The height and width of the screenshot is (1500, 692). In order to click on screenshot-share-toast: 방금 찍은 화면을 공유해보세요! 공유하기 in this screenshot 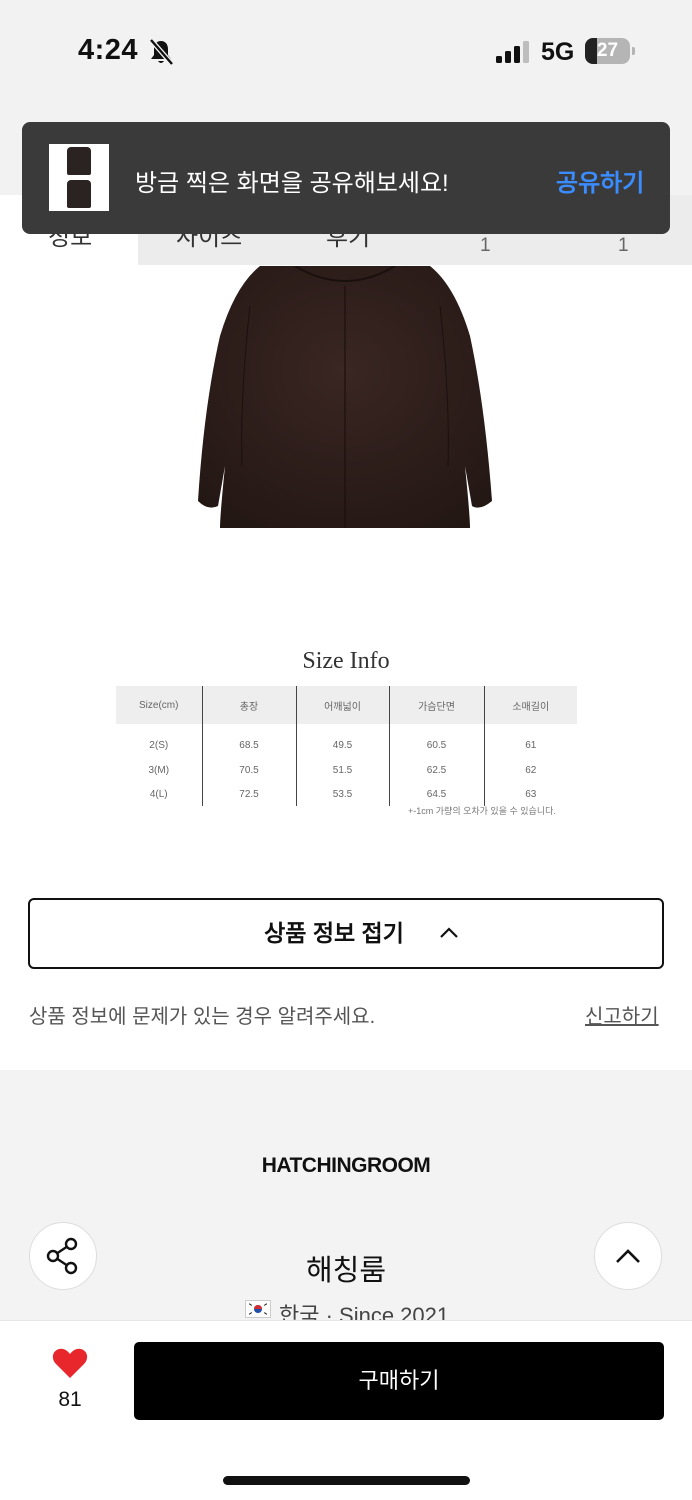, I will do `click(346, 178)`.